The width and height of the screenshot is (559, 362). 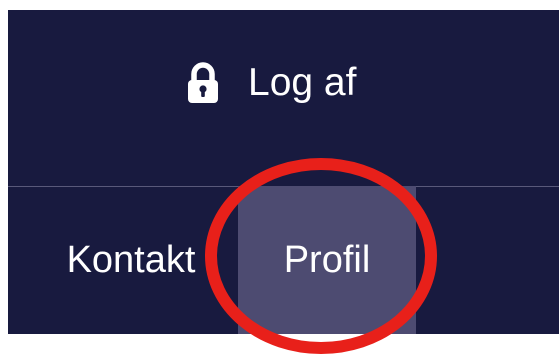 What do you see at coordinates (203, 83) in the screenshot?
I see `lock-icon` at bounding box center [203, 83].